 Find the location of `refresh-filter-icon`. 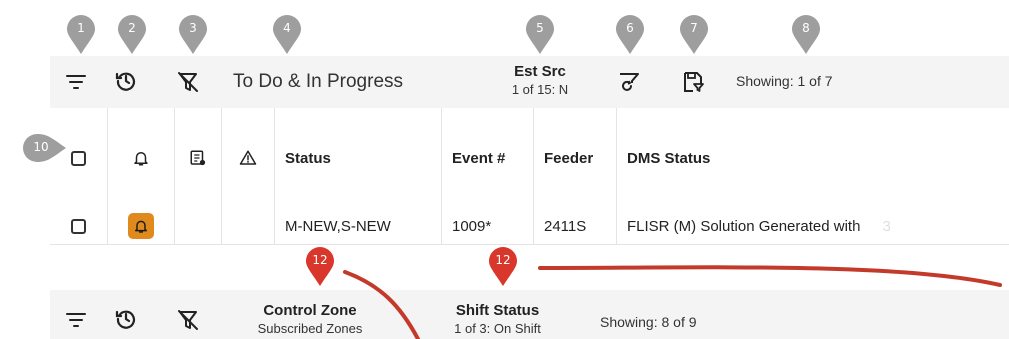

refresh-filter-icon is located at coordinates (629, 82).